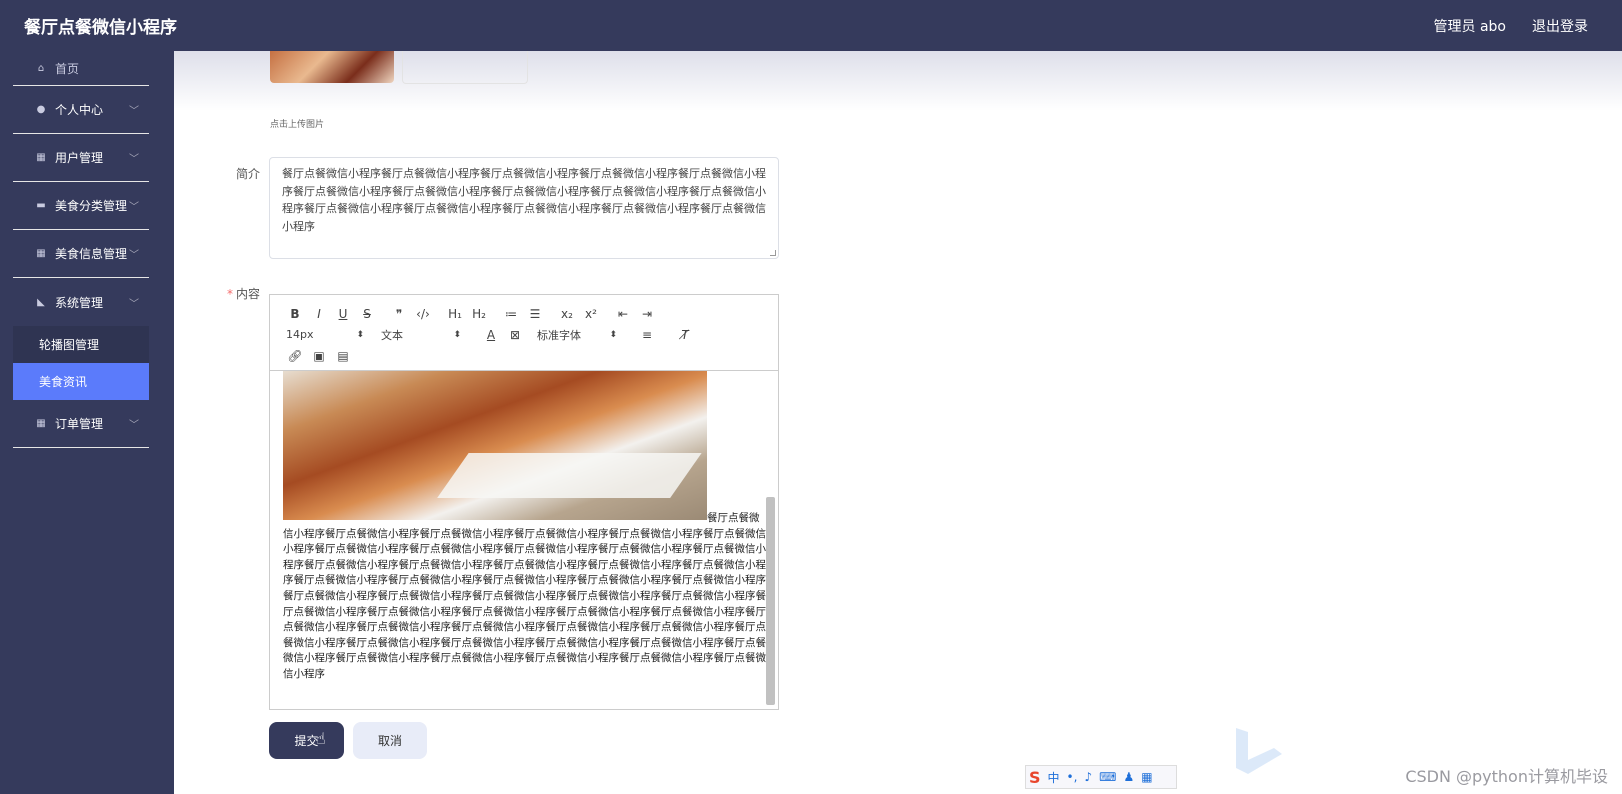 This screenshot has width=1622, height=794. Describe the element at coordinates (300, 334) in the screenshot. I see `font-size-value: 14px` at that location.